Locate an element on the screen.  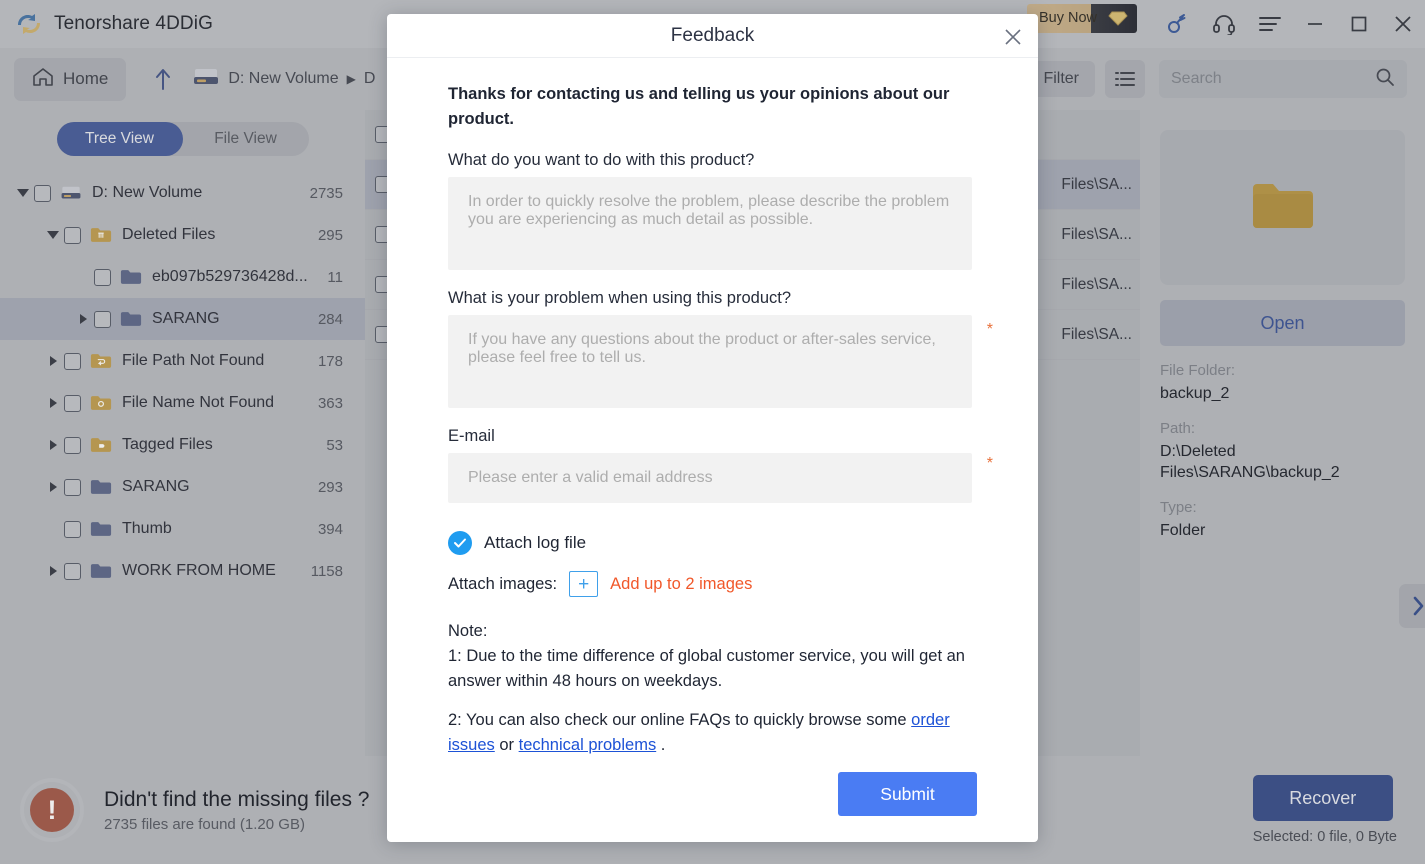
tree-item: WORK FROM HOME 1158 is located at coordinates (182, 571).